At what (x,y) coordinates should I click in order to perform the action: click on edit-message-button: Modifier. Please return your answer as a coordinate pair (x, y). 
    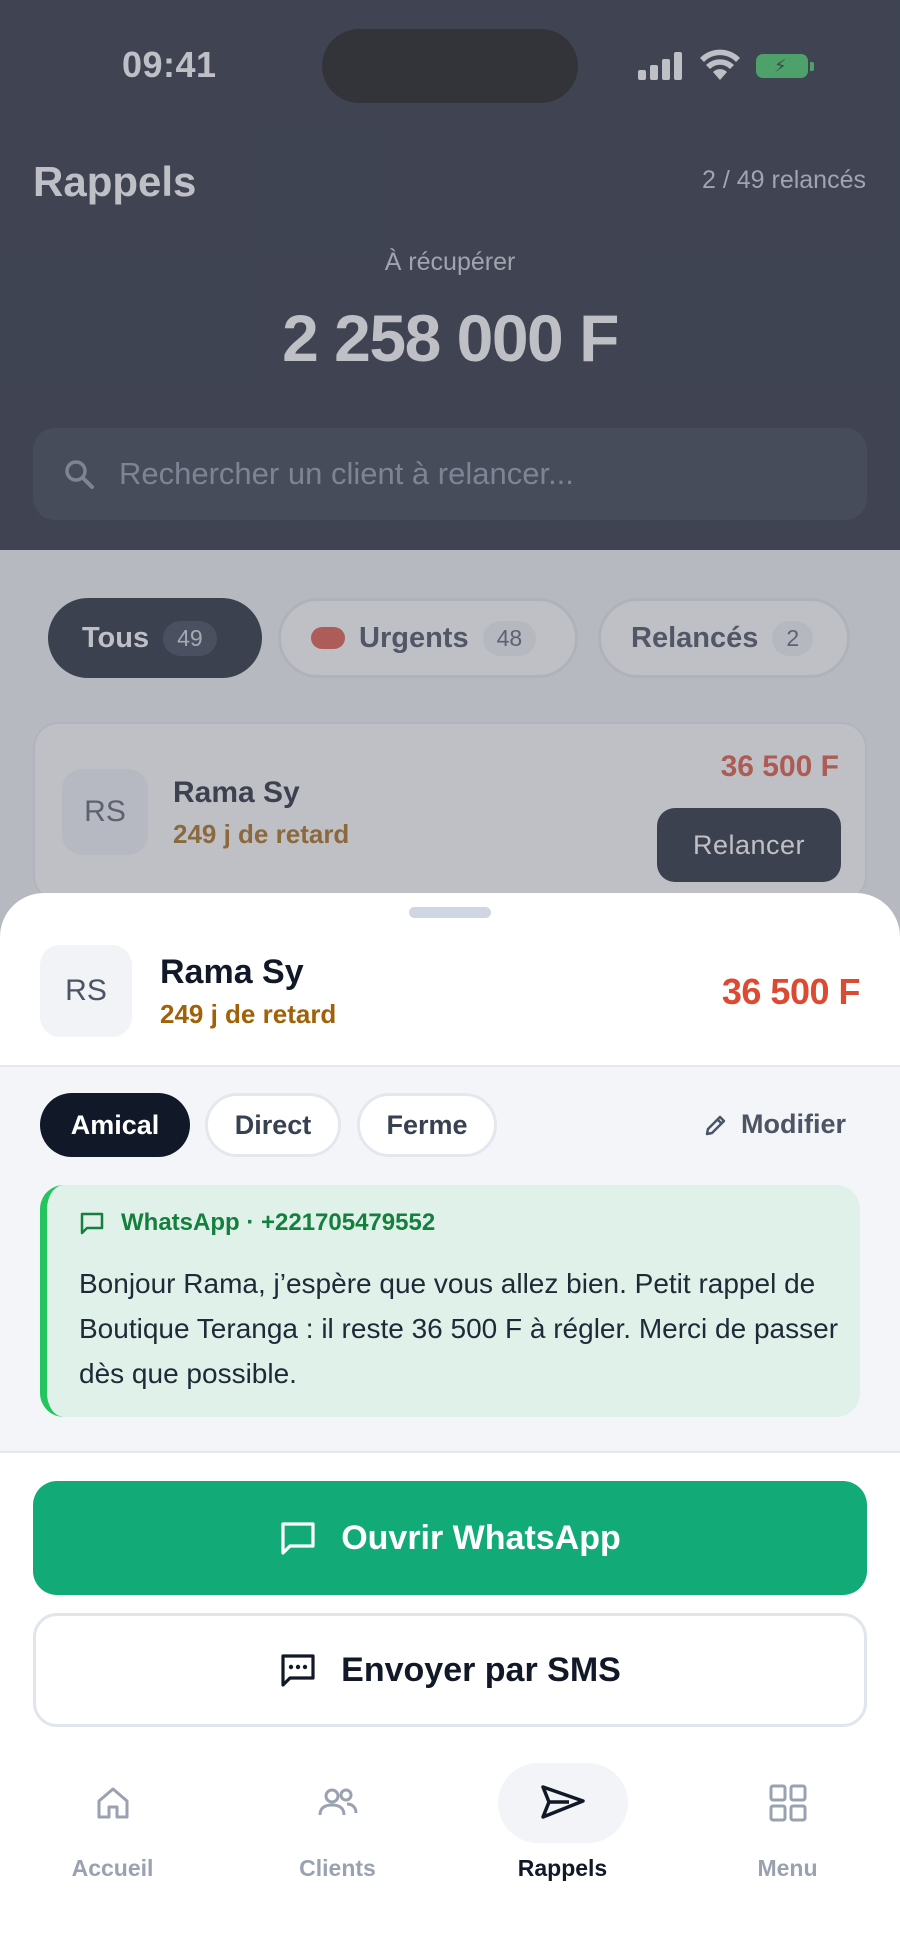
    Looking at the image, I should click on (774, 1124).